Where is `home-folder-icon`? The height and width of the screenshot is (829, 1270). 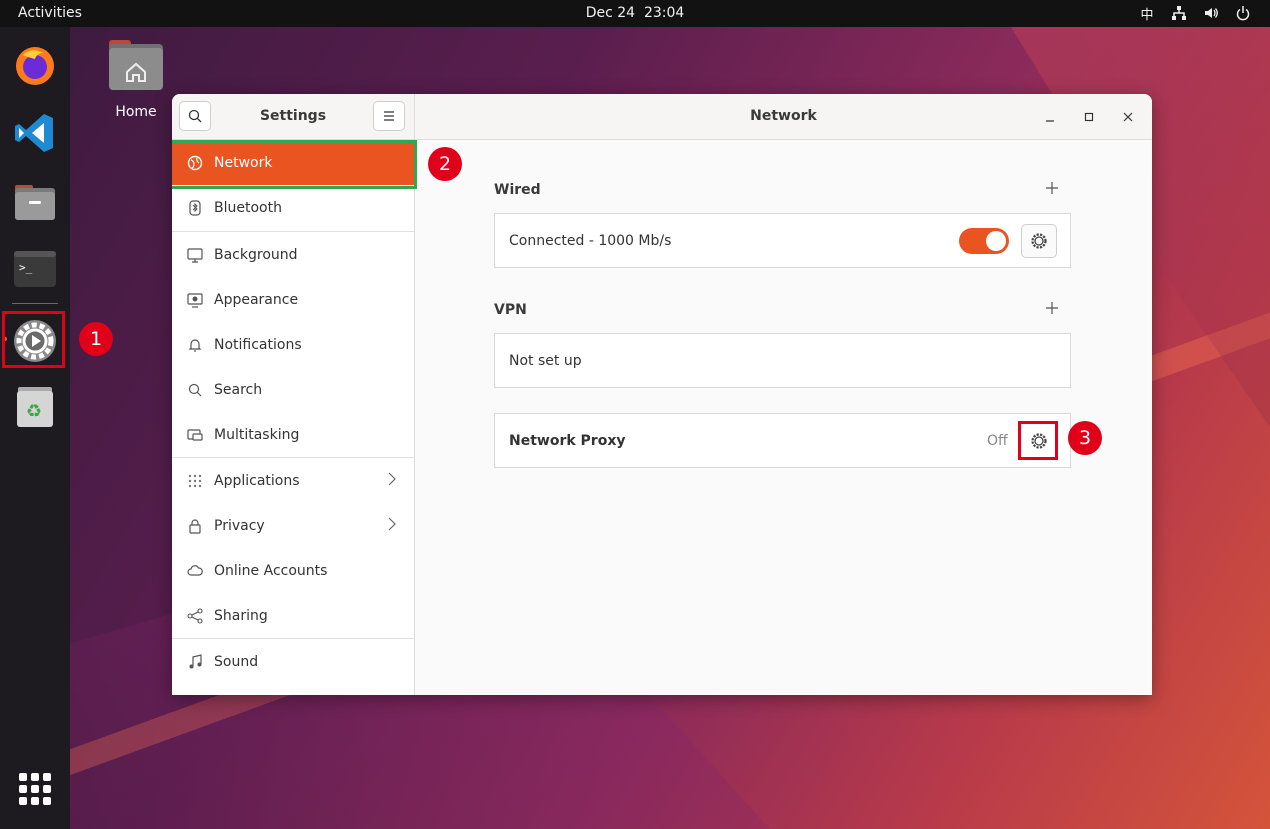 home-folder-icon is located at coordinates (136, 65).